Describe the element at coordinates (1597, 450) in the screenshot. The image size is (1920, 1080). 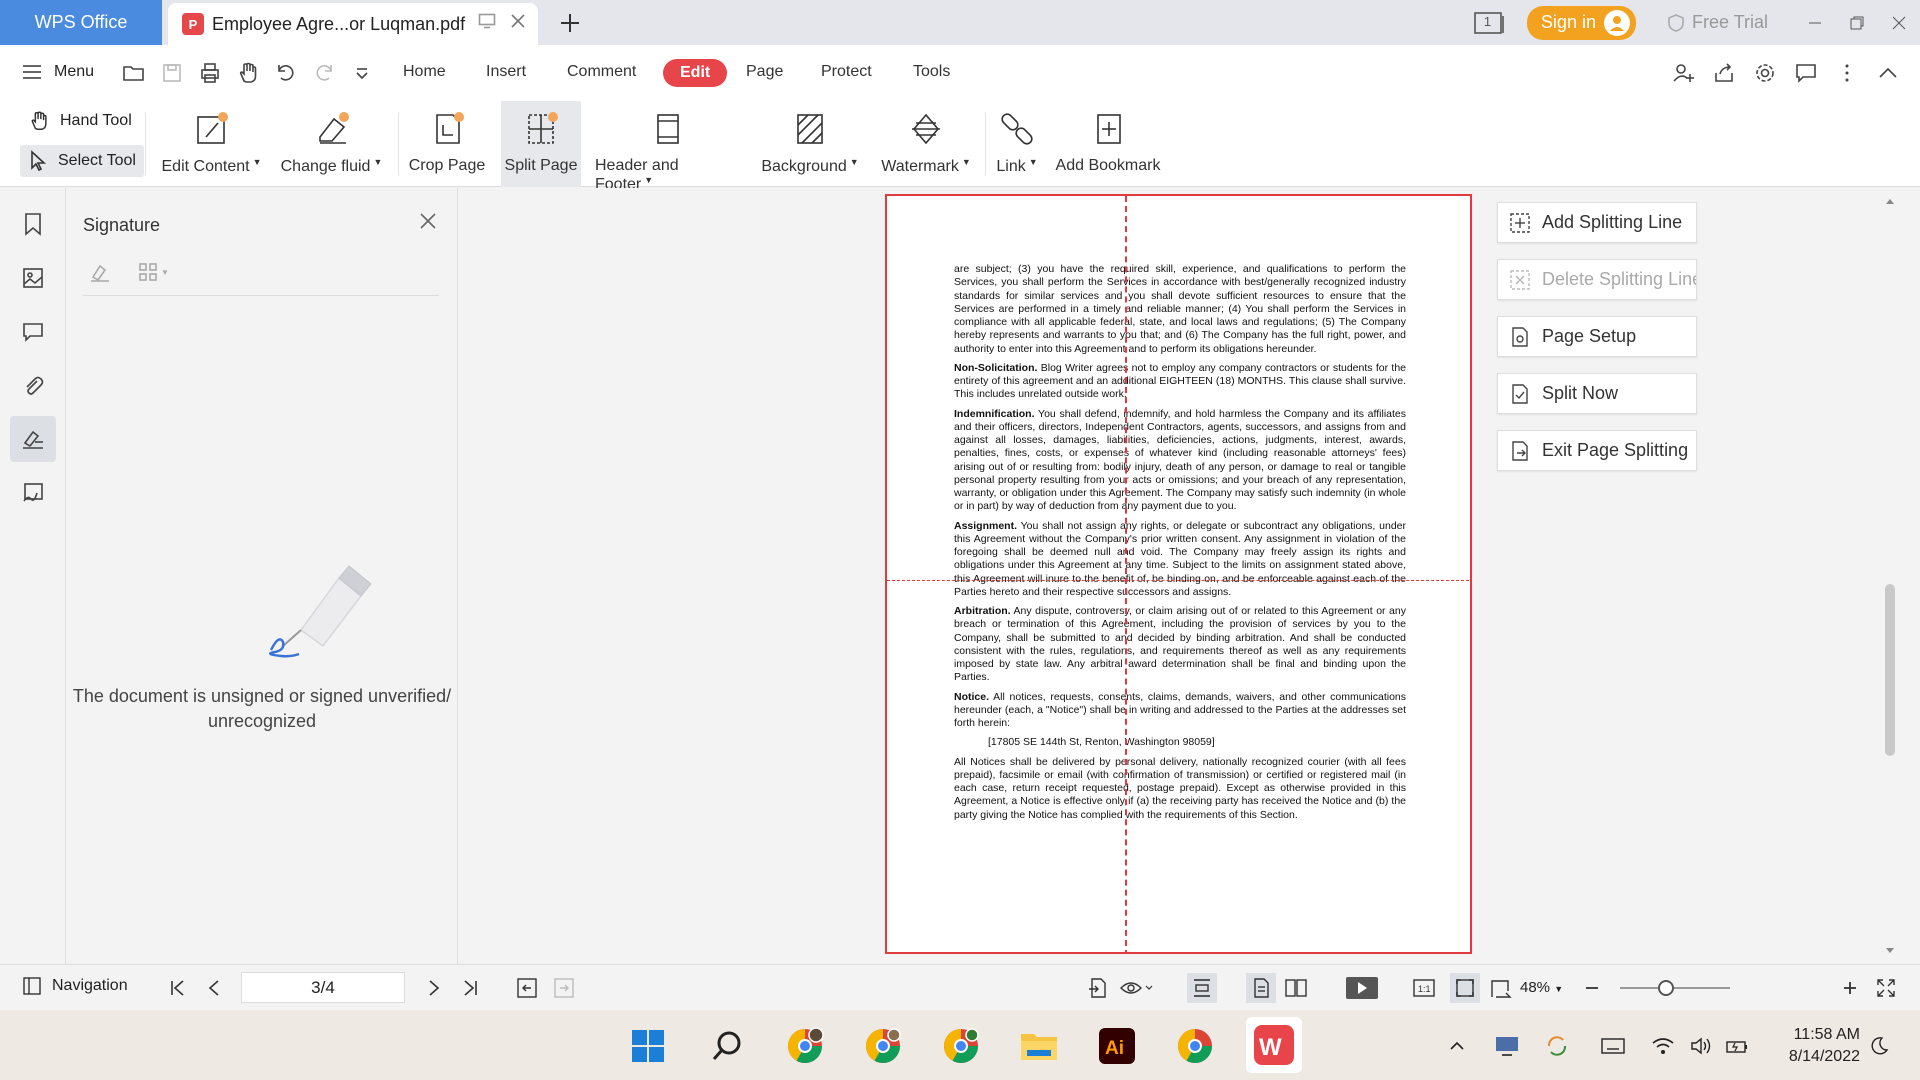
I see `exit-page-splitting-button: Exit Page Splitting` at that location.